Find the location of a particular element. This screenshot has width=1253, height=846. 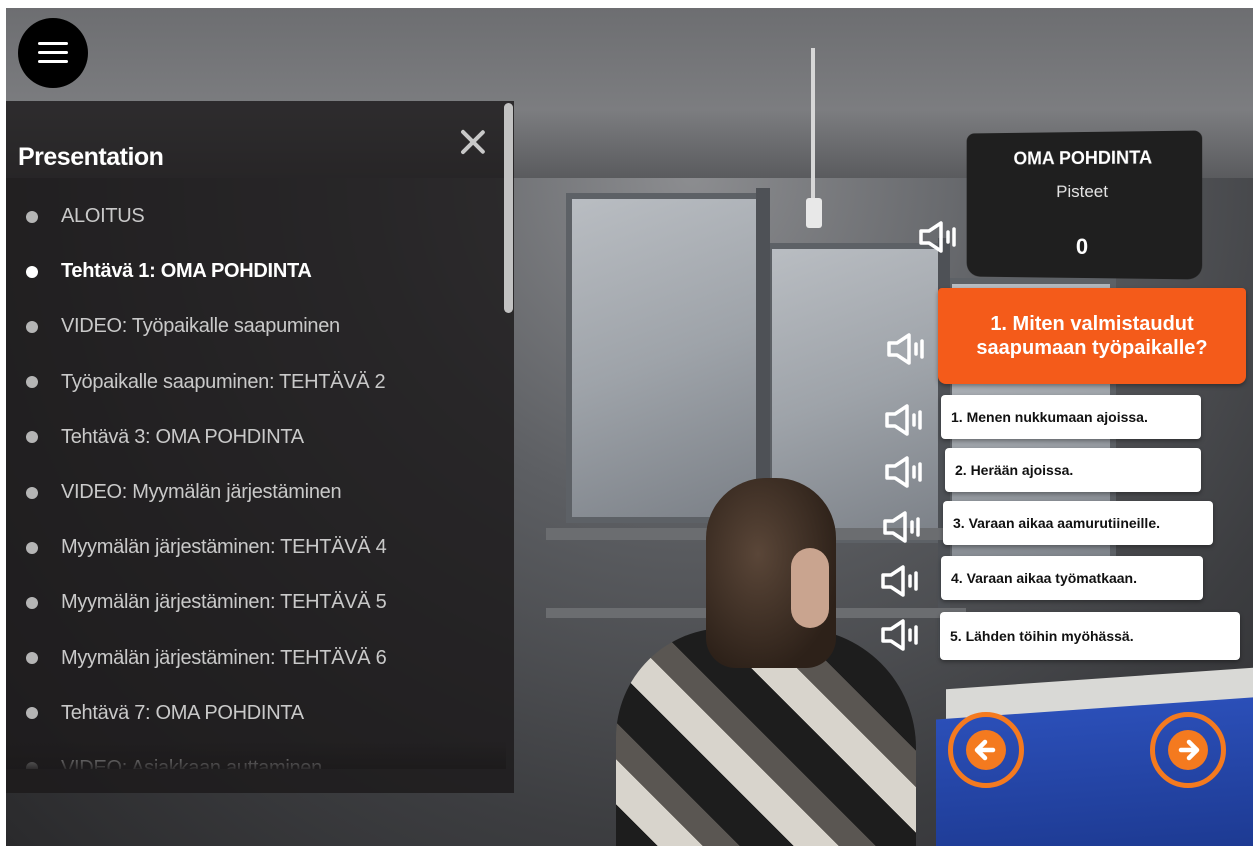

arrow-left-icon is located at coordinates (986, 750).